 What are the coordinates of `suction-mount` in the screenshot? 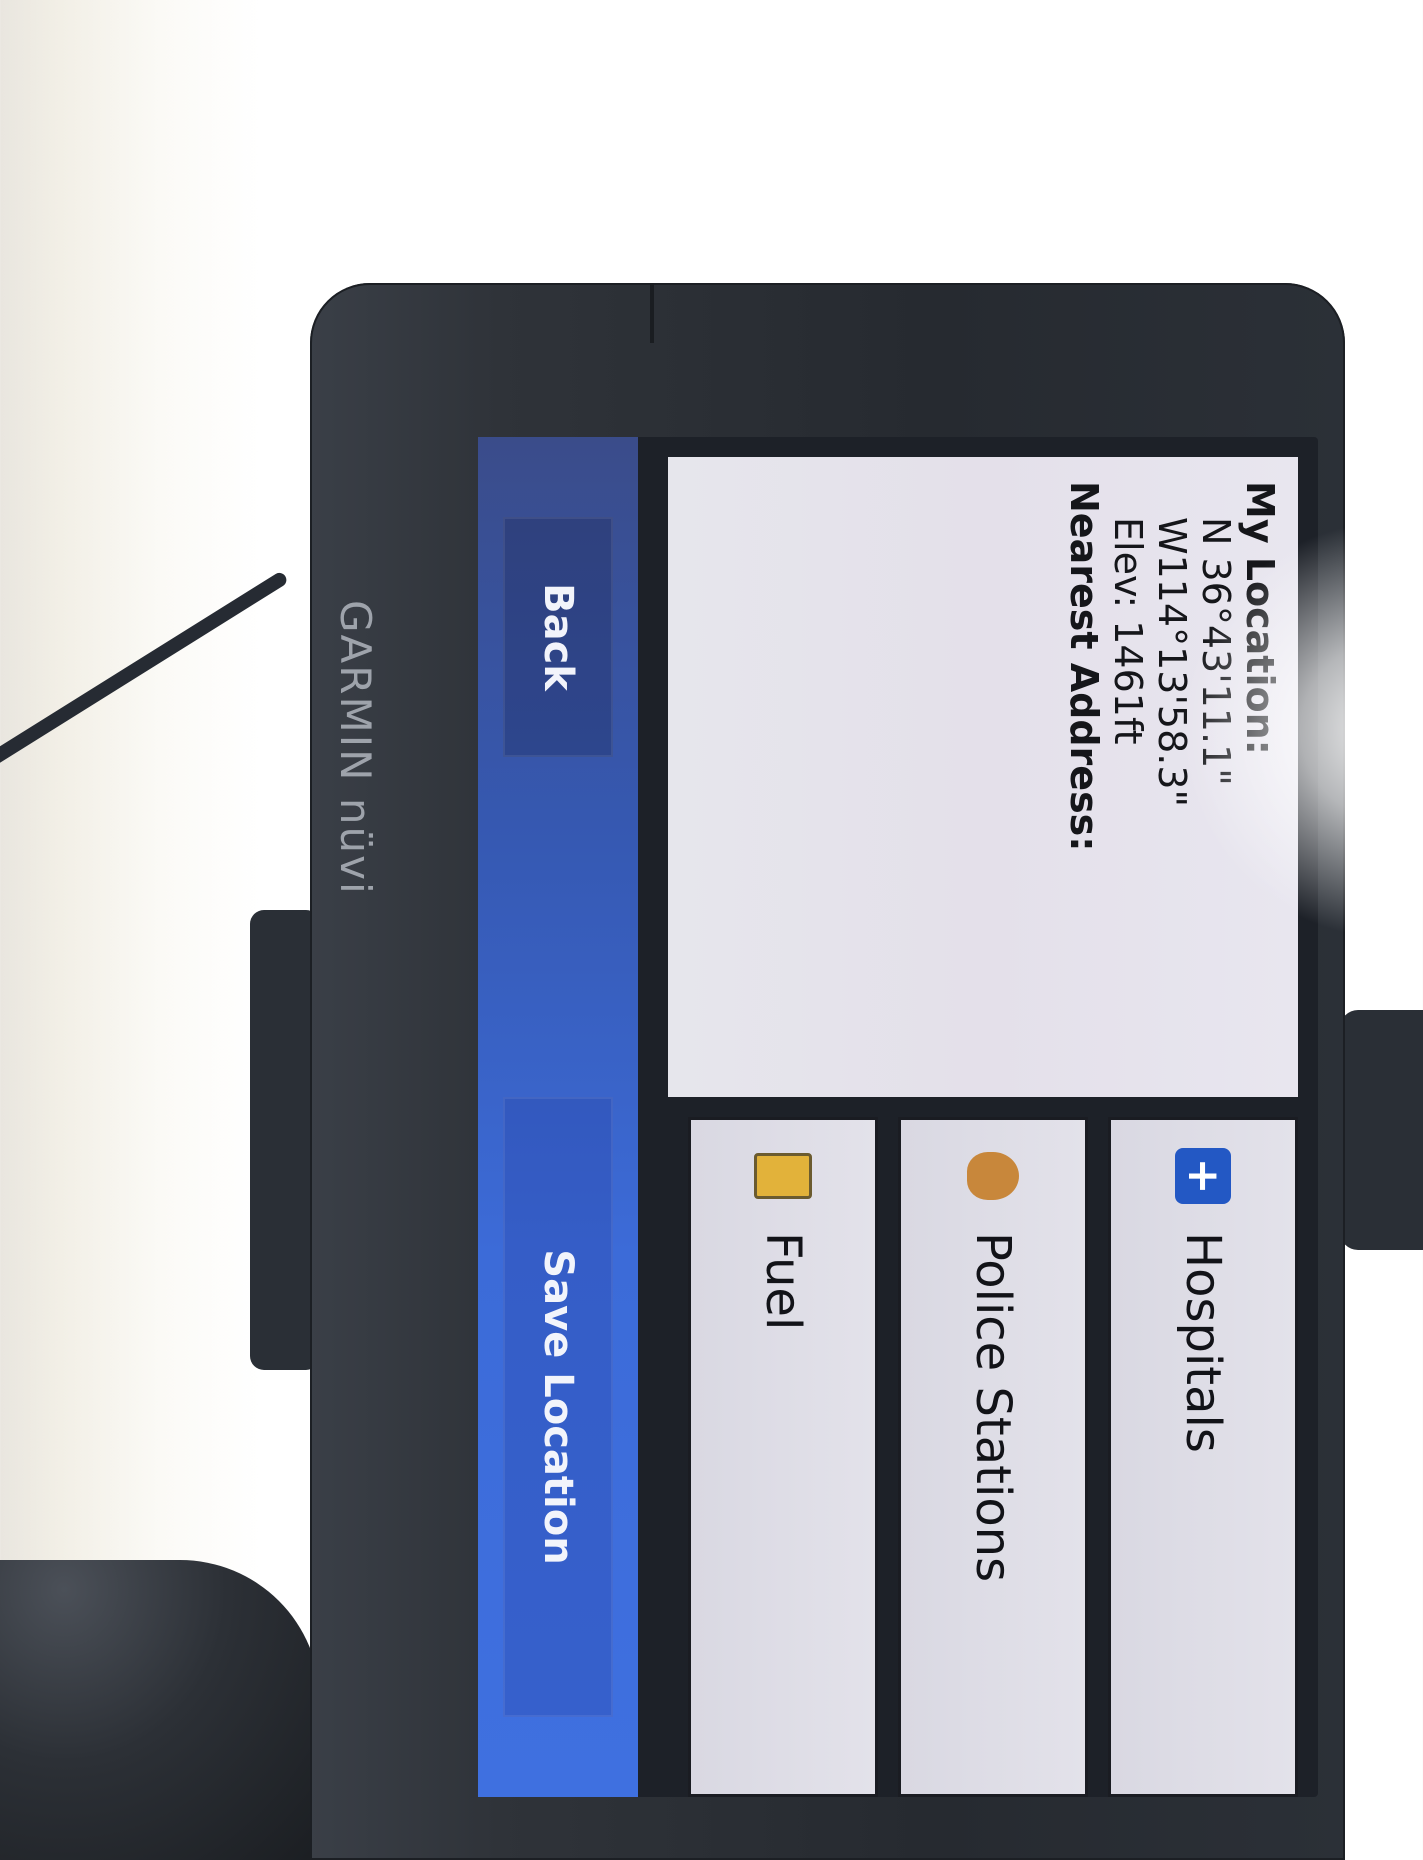 It's located at (160, 1710).